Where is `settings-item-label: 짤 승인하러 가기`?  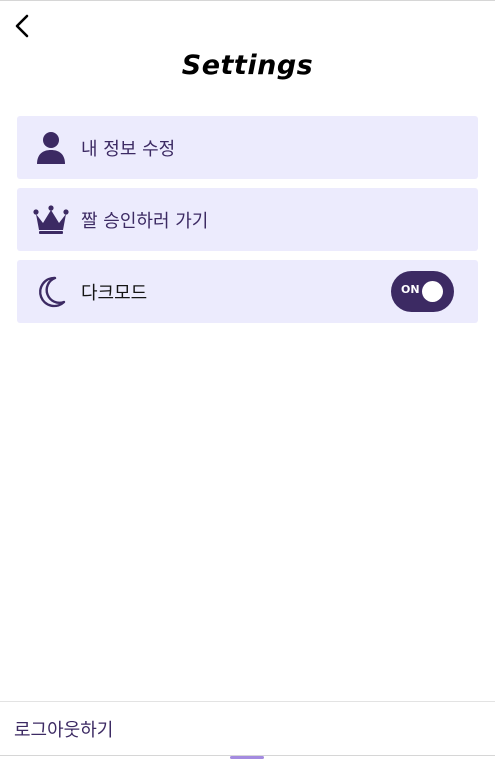 settings-item-label: 짤 승인하러 가기 is located at coordinates (145, 221).